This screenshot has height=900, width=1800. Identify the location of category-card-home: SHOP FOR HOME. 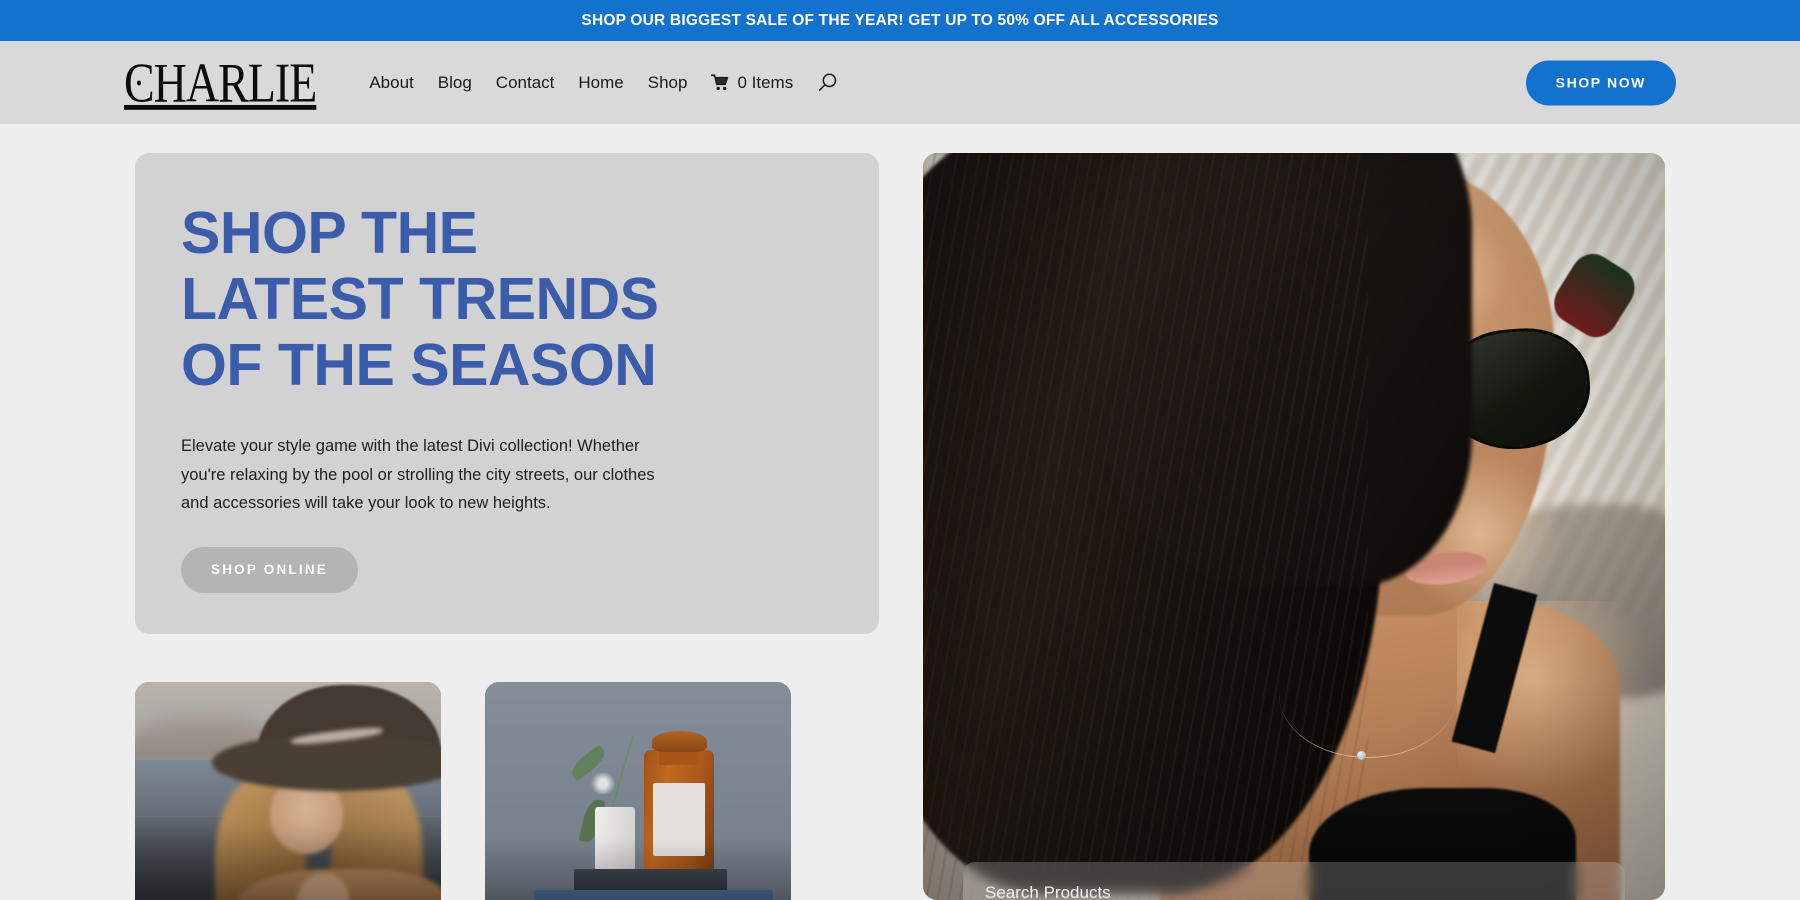
(638, 791).